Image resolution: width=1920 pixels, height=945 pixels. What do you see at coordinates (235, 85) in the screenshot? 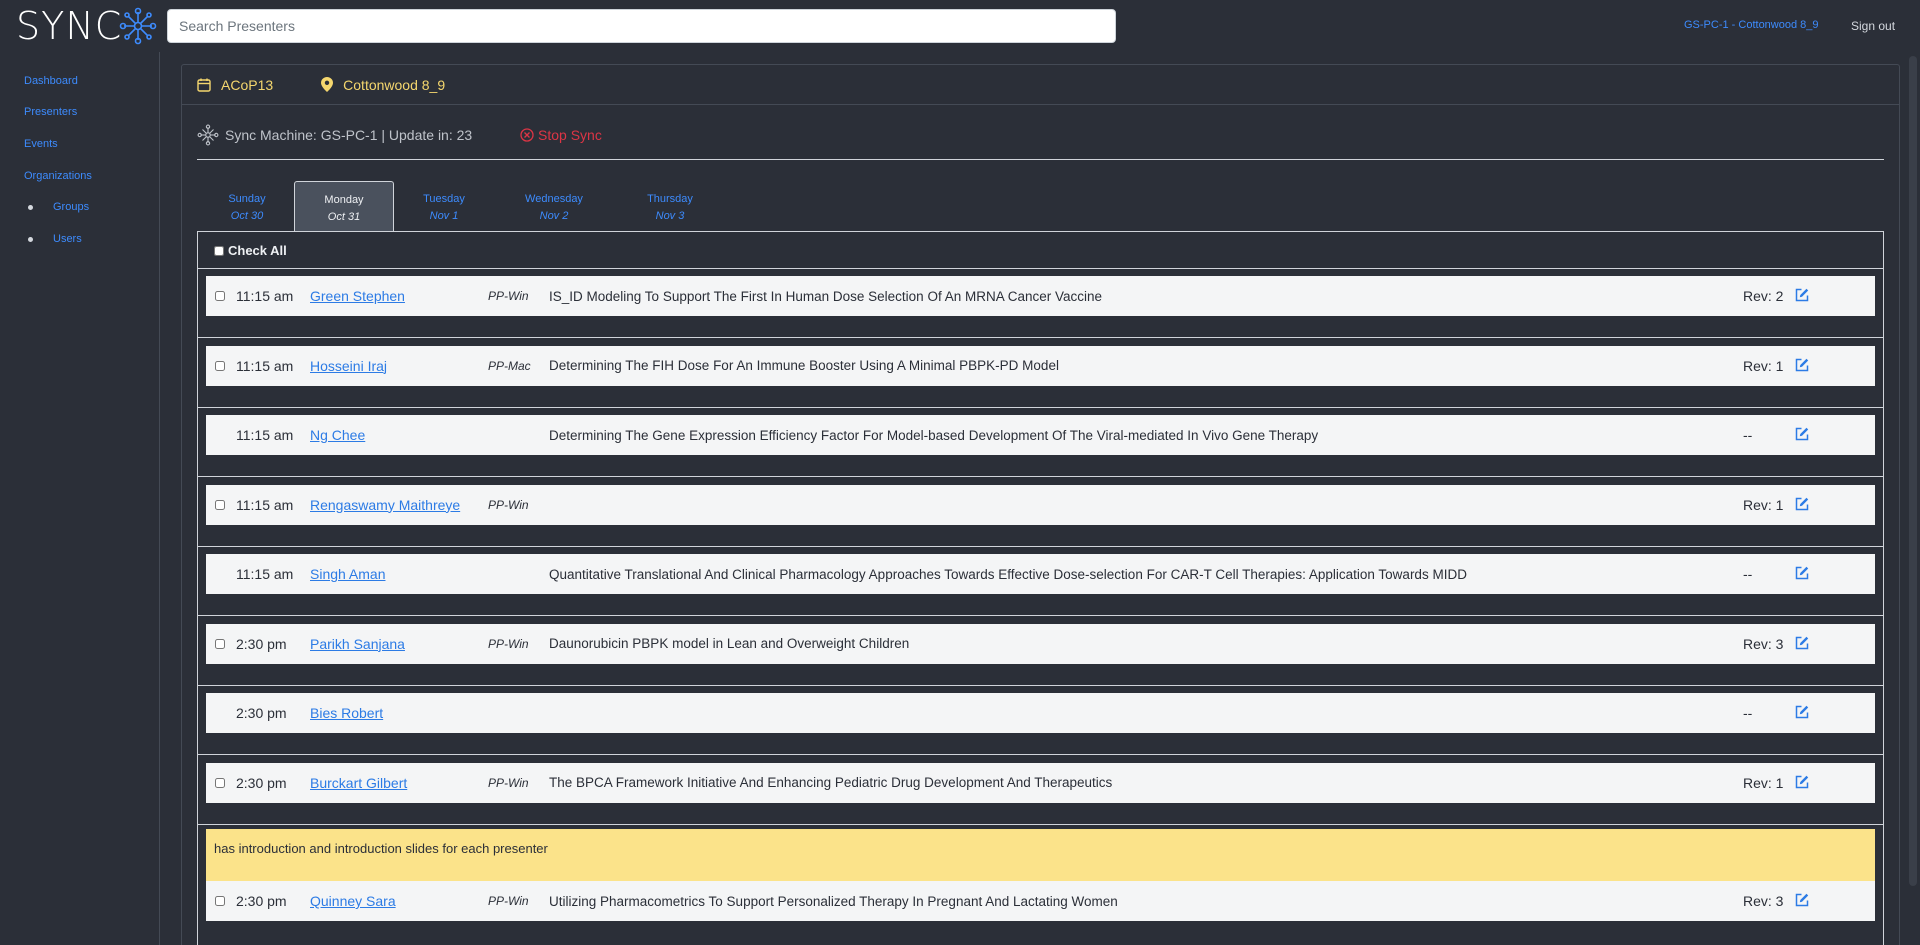
I see `event-label: ACoP13` at bounding box center [235, 85].